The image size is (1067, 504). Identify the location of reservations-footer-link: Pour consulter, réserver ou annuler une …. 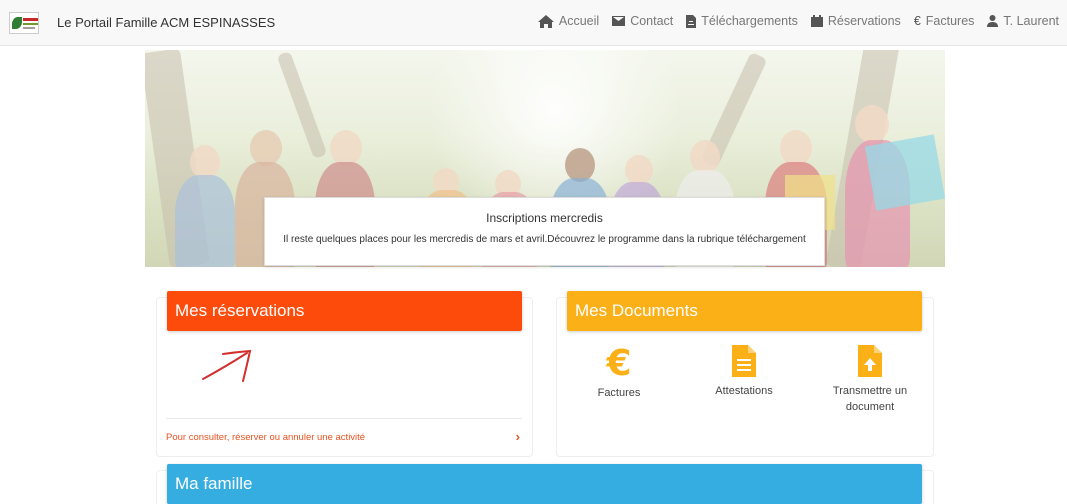
(344, 436).